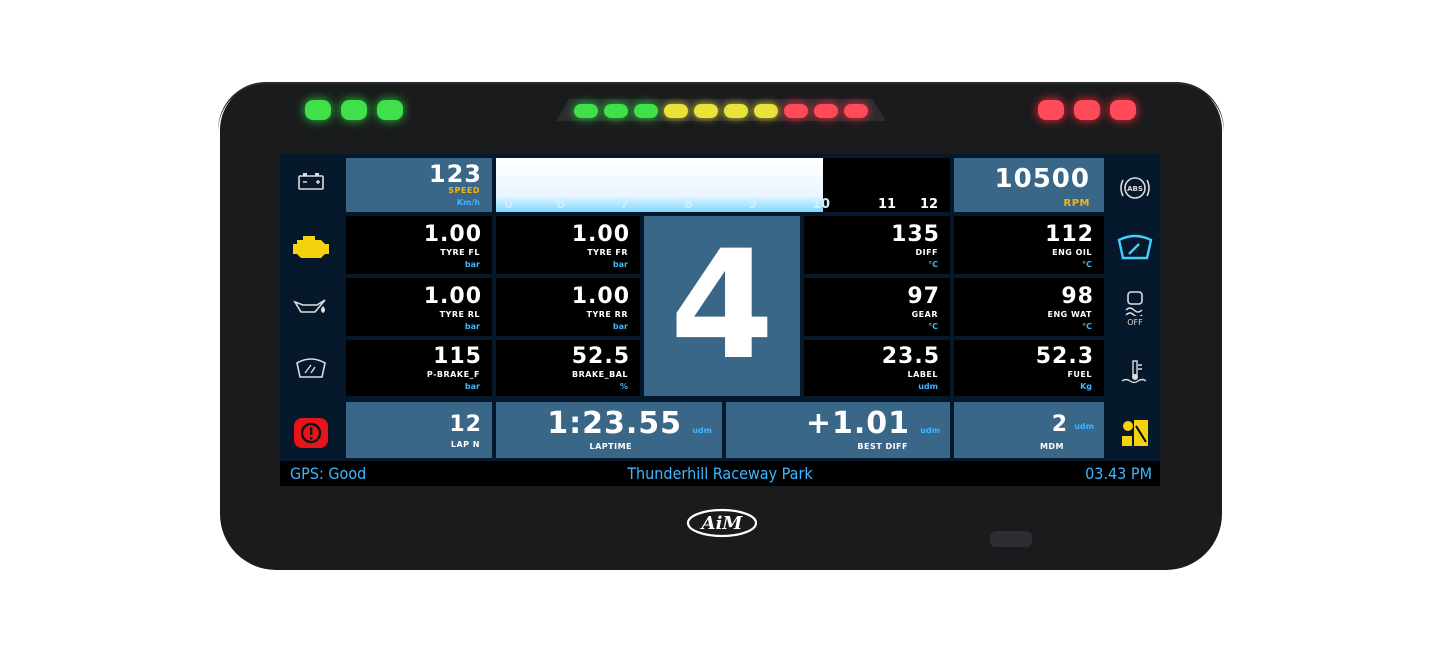  I want to click on eng-wat-unit: °C, so click(1087, 326).